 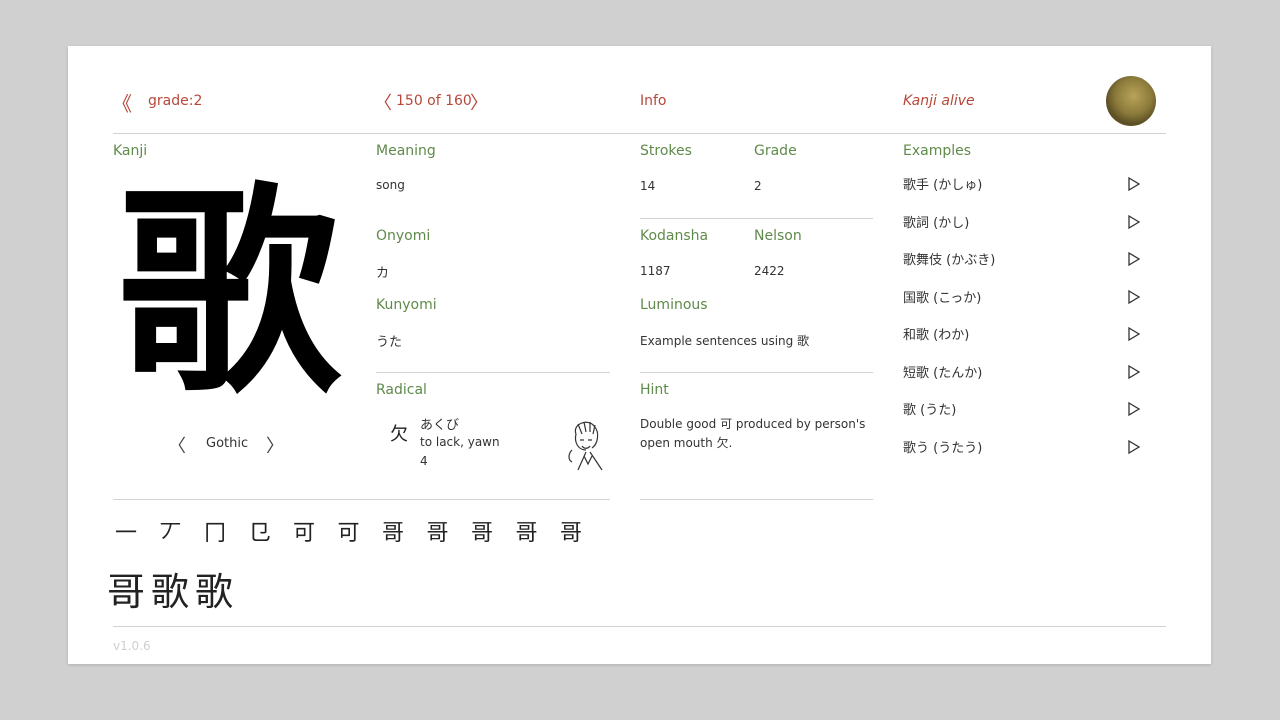 I want to click on example-item: 歌 (うた), so click(x=930, y=410).